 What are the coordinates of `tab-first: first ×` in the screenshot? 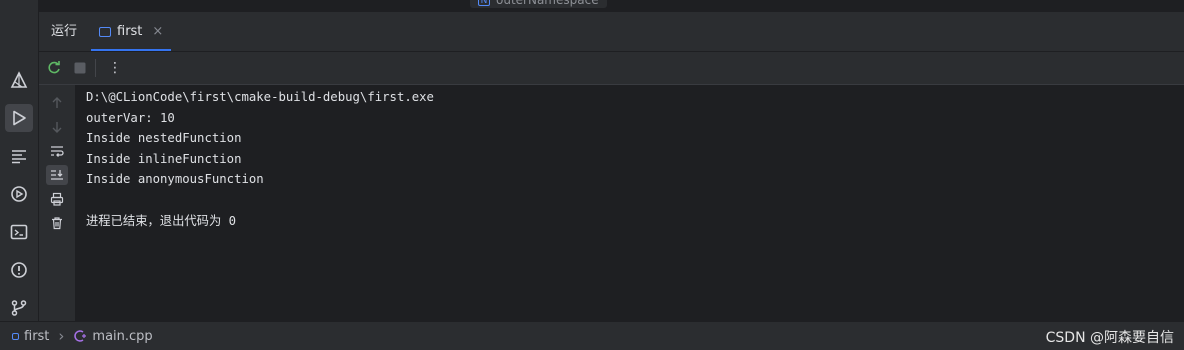 It's located at (131, 31).